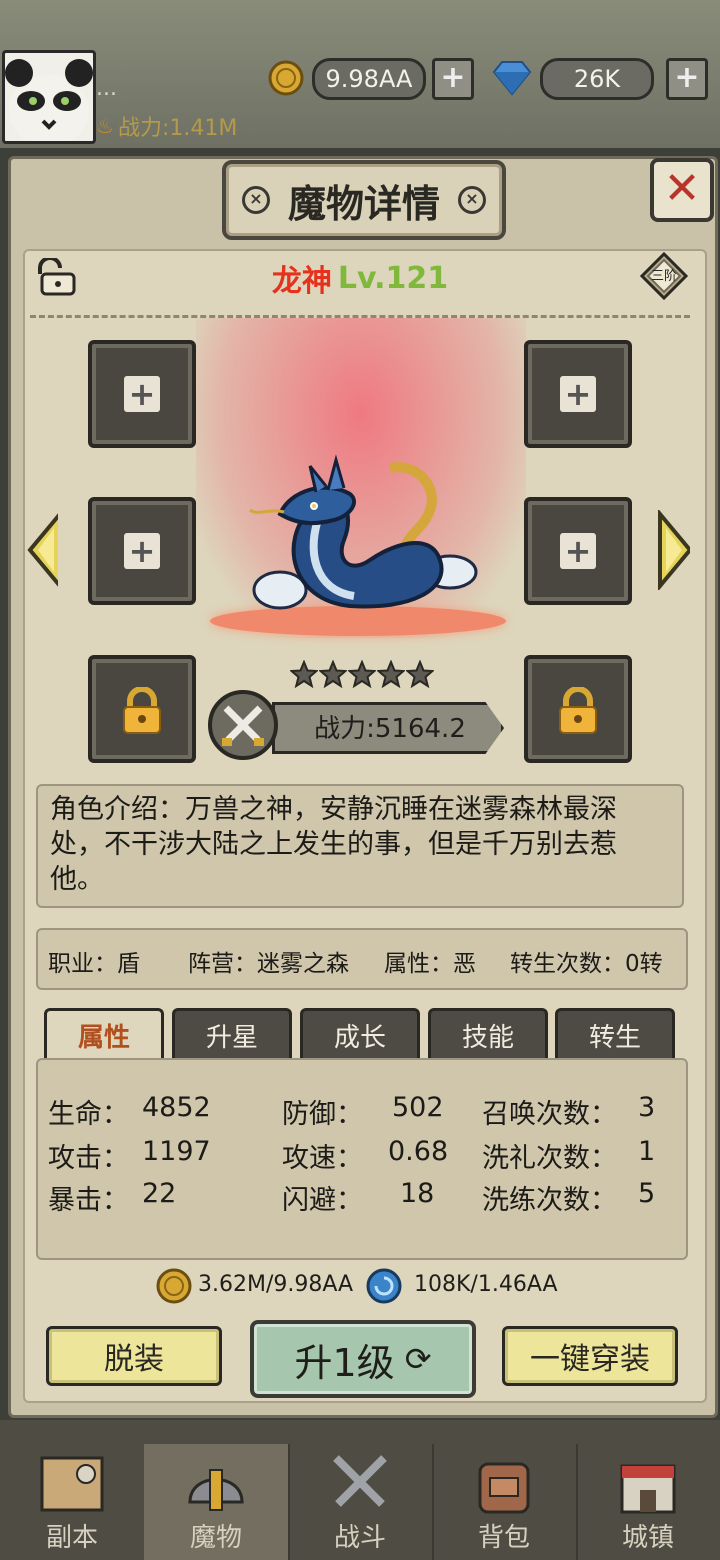 The image size is (720, 1560). Describe the element at coordinates (134, 1356) in the screenshot. I see `unequip-button: 脱装` at that location.